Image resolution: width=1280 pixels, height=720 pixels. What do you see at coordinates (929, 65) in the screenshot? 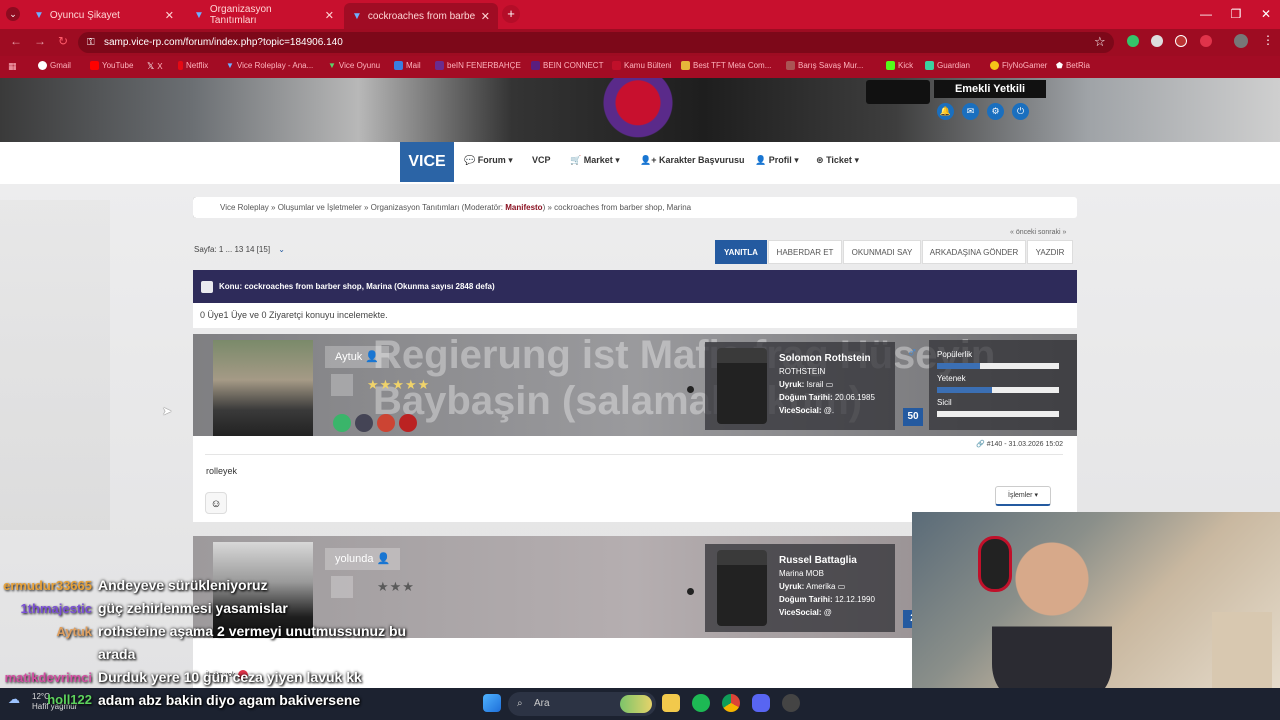
I see `guardian-icon` at bounding box center [929, 65].